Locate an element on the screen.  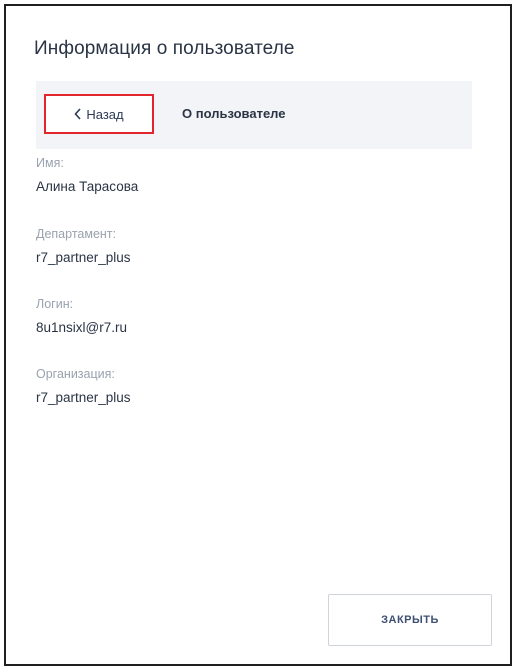
close-button: ЗАКРЫТЬ is located at coordinates (410, 620).